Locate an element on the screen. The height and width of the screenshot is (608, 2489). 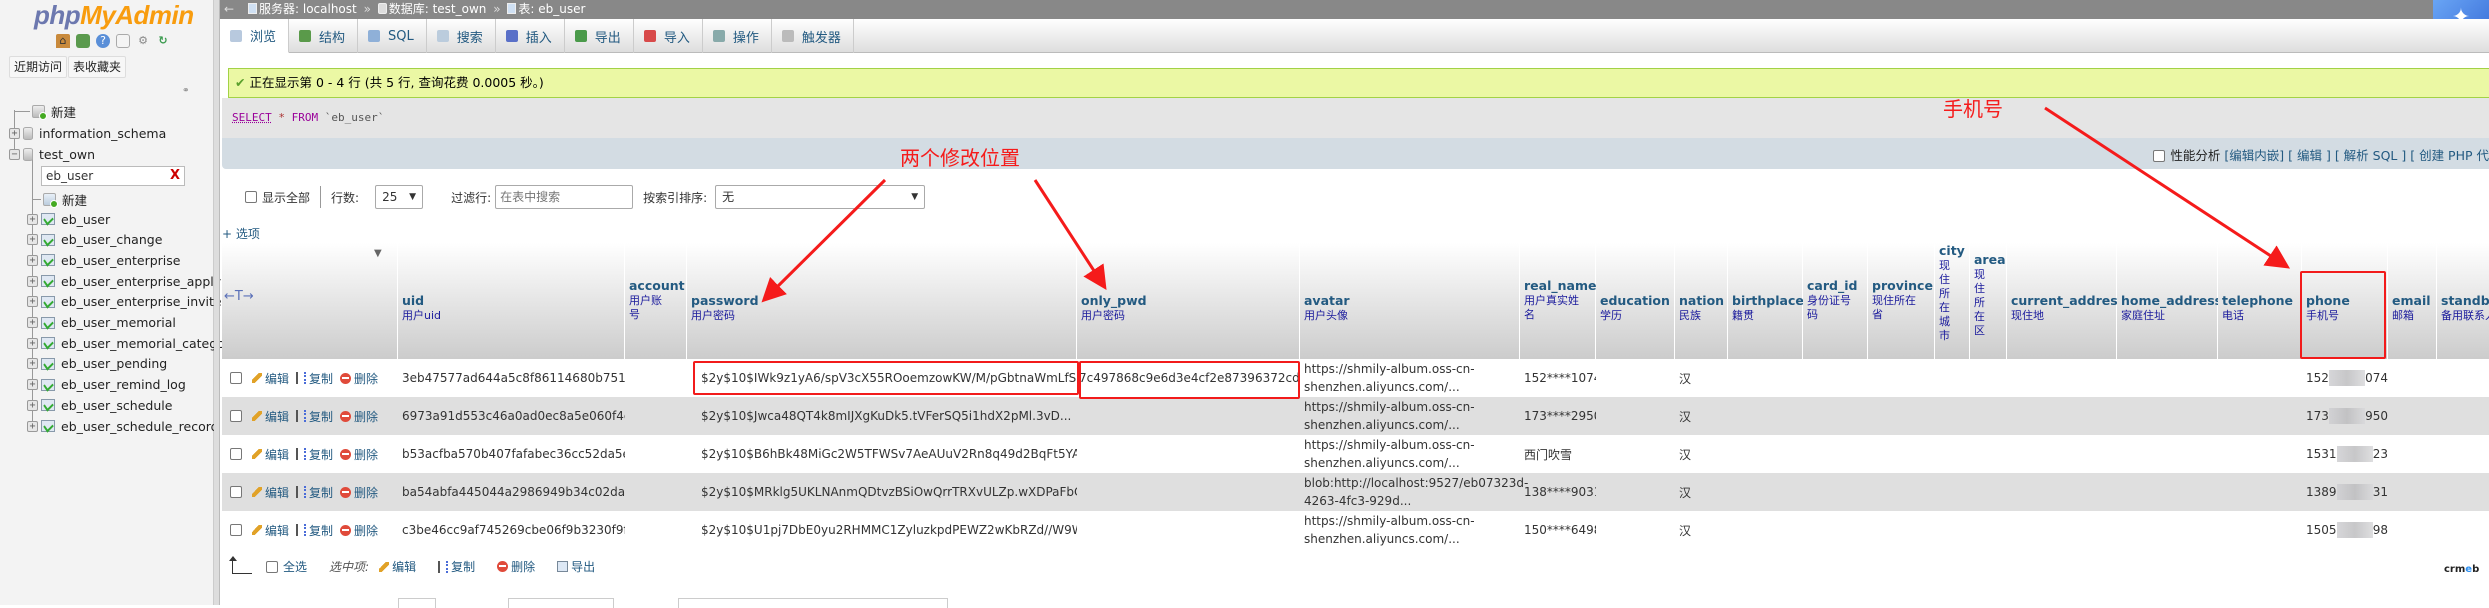
cell-phone: 173 950 is located at coordinates (2345, 416).